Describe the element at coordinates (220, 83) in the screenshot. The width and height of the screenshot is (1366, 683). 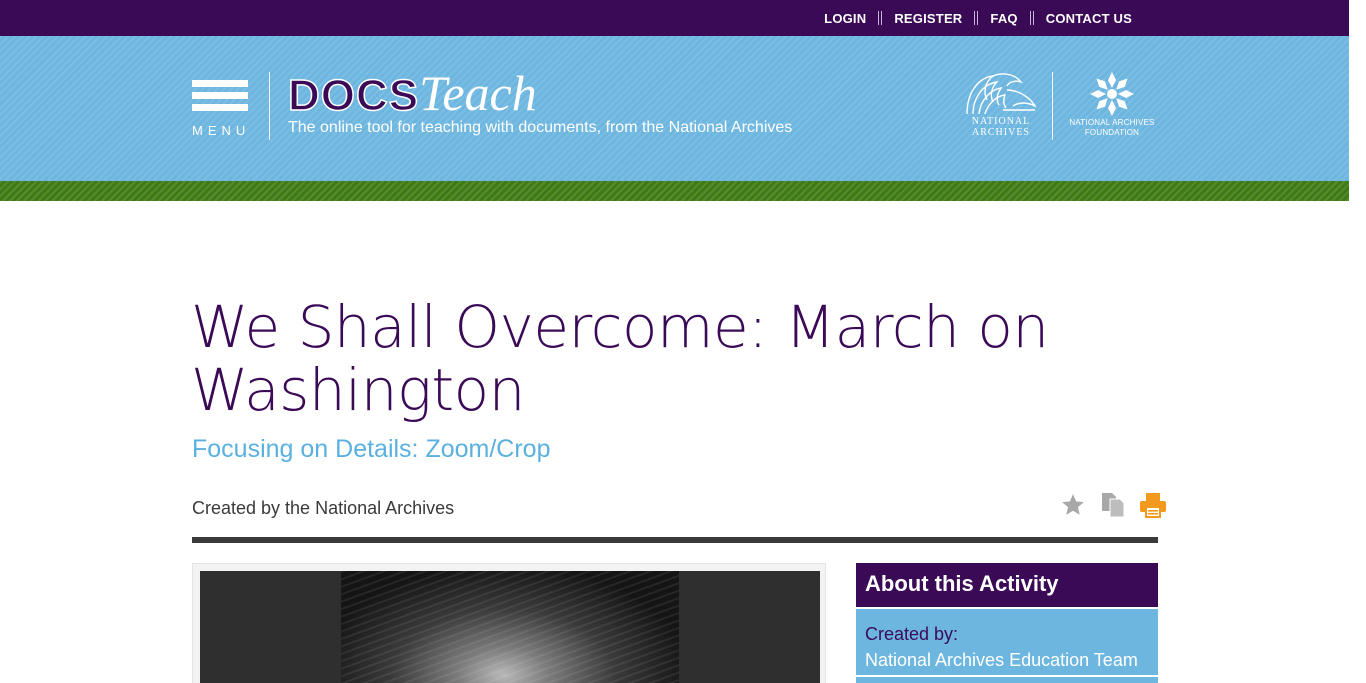
I see `hamburger-icon` at that location.